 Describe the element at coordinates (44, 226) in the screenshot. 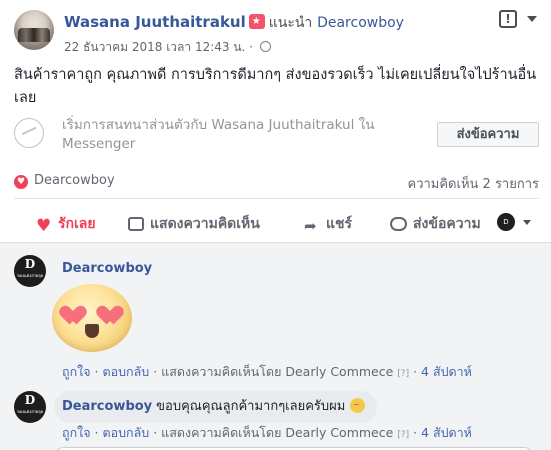

I see `heart-icon: ♥` at that location.